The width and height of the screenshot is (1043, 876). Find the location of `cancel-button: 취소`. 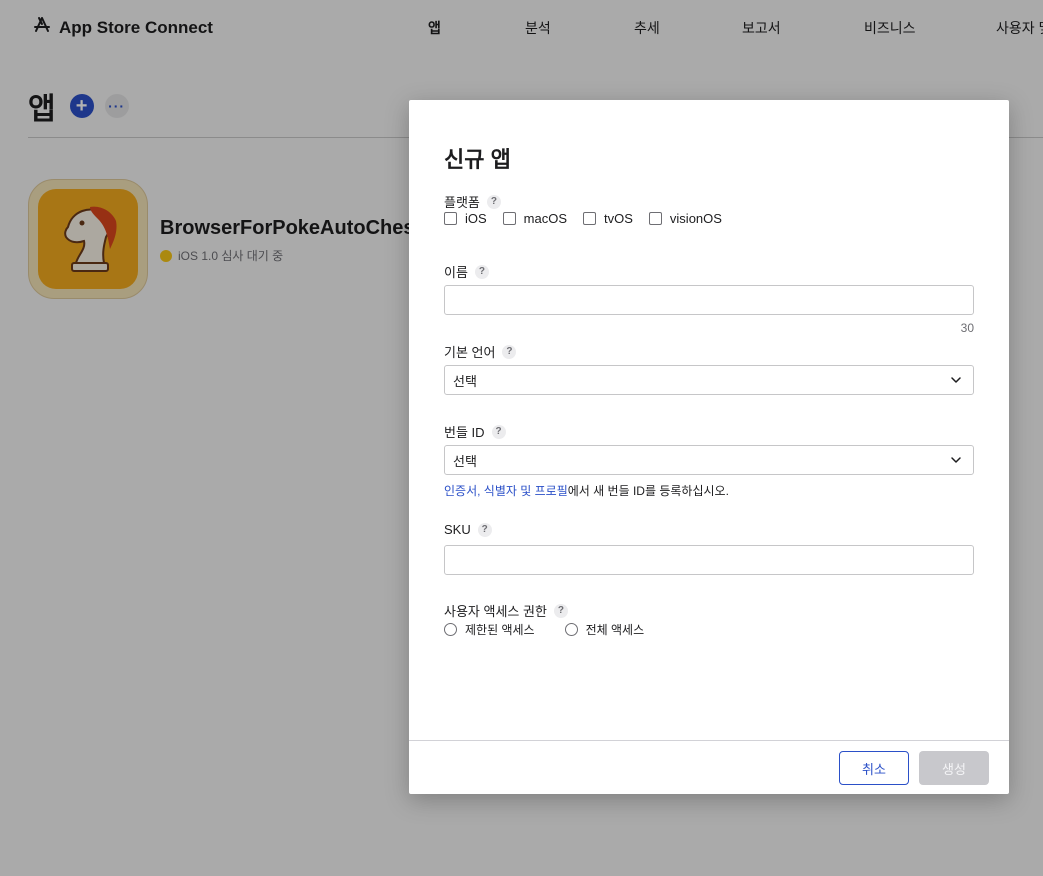

cancel-button: 취소 is located at coordinates (874, 768).